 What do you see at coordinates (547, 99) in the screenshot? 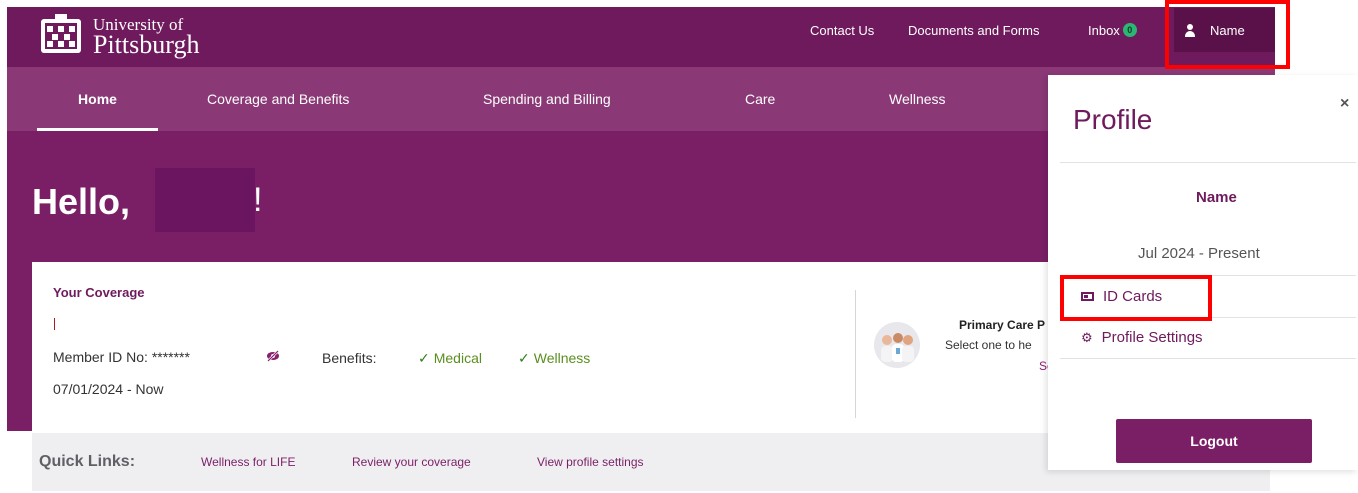
I see `nav-spending-billing: Spending and Billing` at bounding box center [547, 99].